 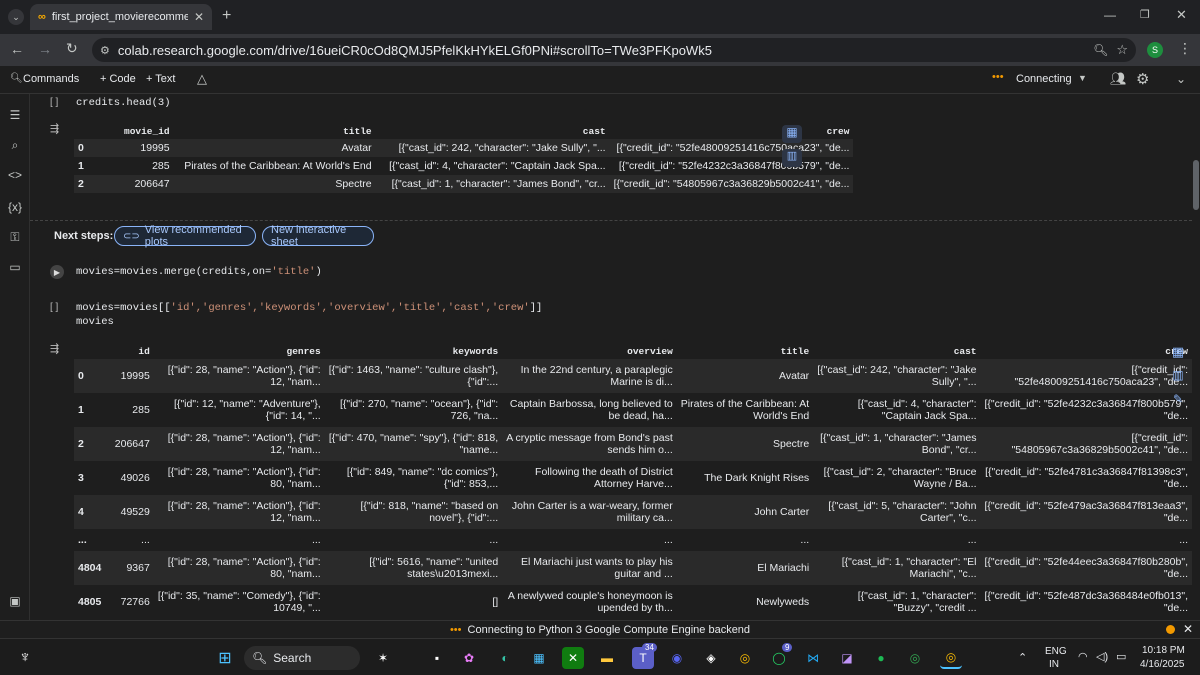 I want to click on zoom-icon: 🔍︎, so click(x=1100, y=50).